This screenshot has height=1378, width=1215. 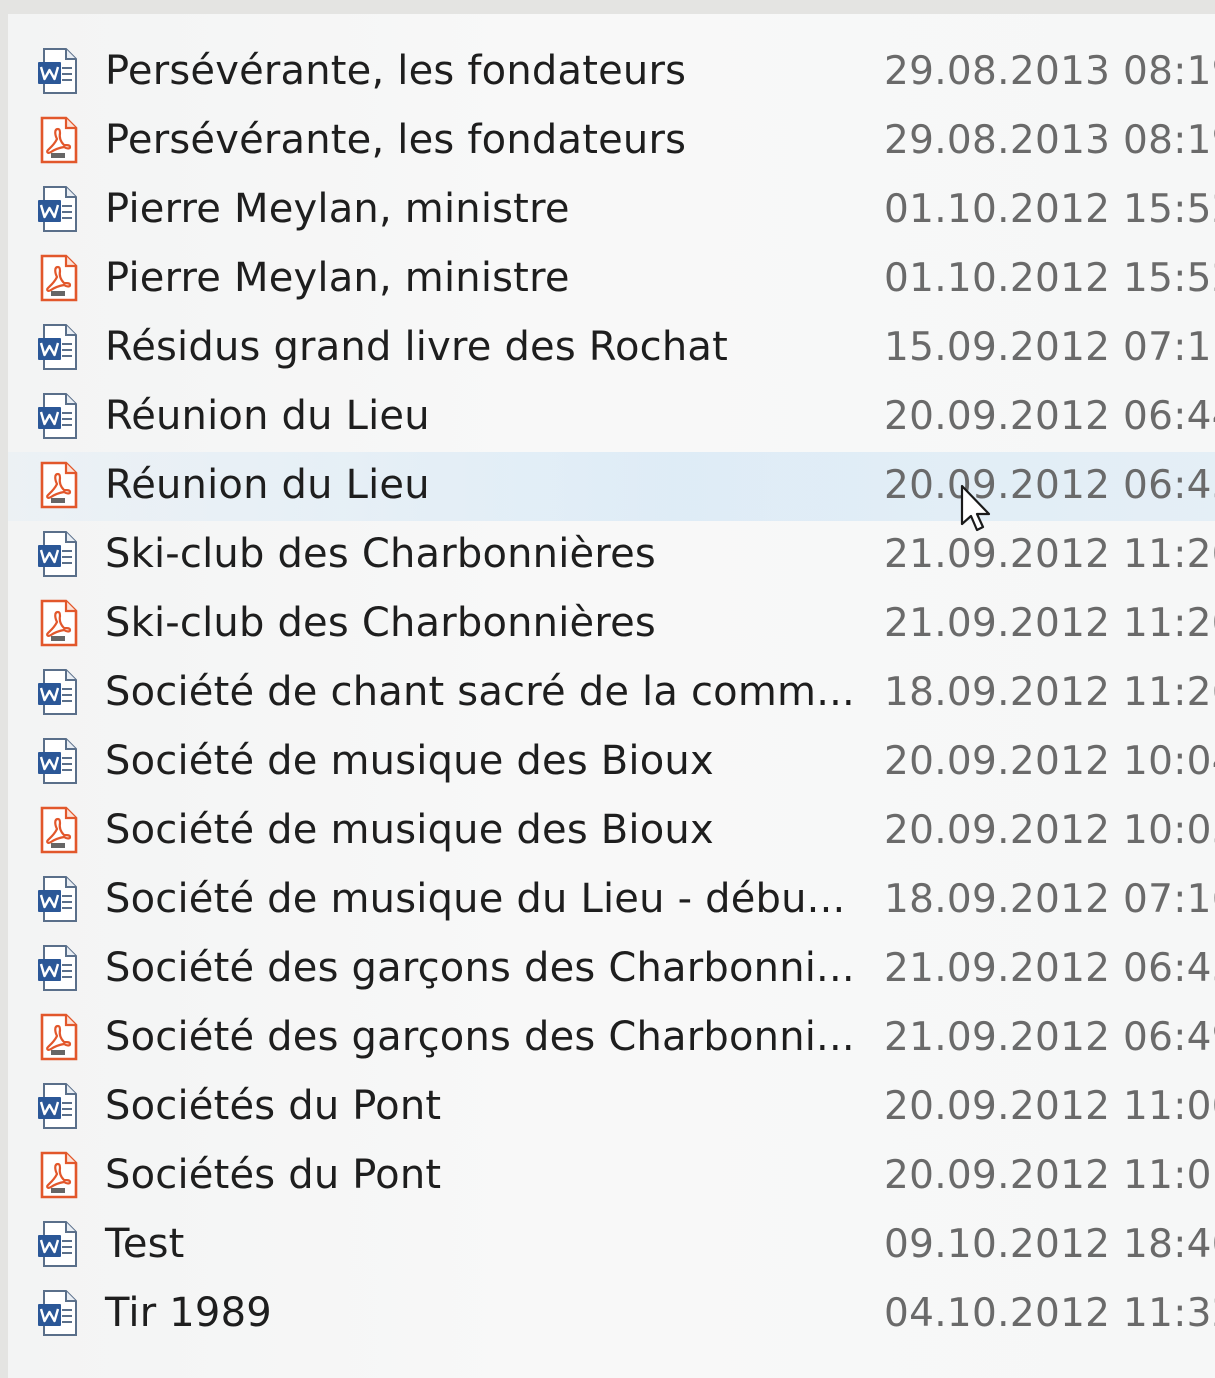 What do you see at coordinates (1049, 761) in the screenshot?
I see `file-modified-date: 20.09.2012 10:04` at bounding box center [1049, 761].